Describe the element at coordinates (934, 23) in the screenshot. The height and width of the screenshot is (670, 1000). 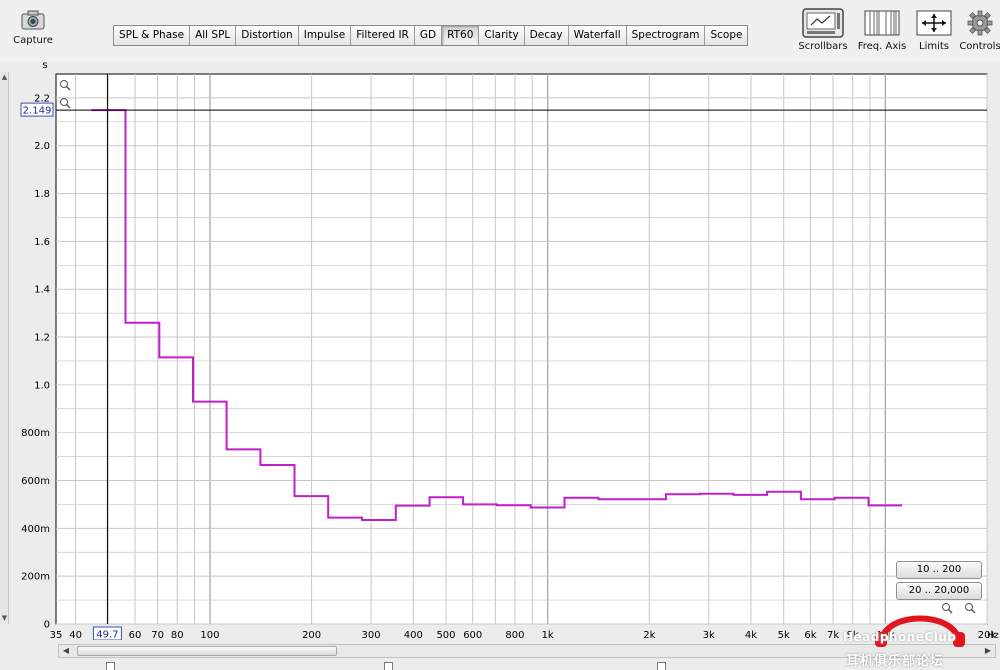
I see `limits-arrows-icon` at that location.